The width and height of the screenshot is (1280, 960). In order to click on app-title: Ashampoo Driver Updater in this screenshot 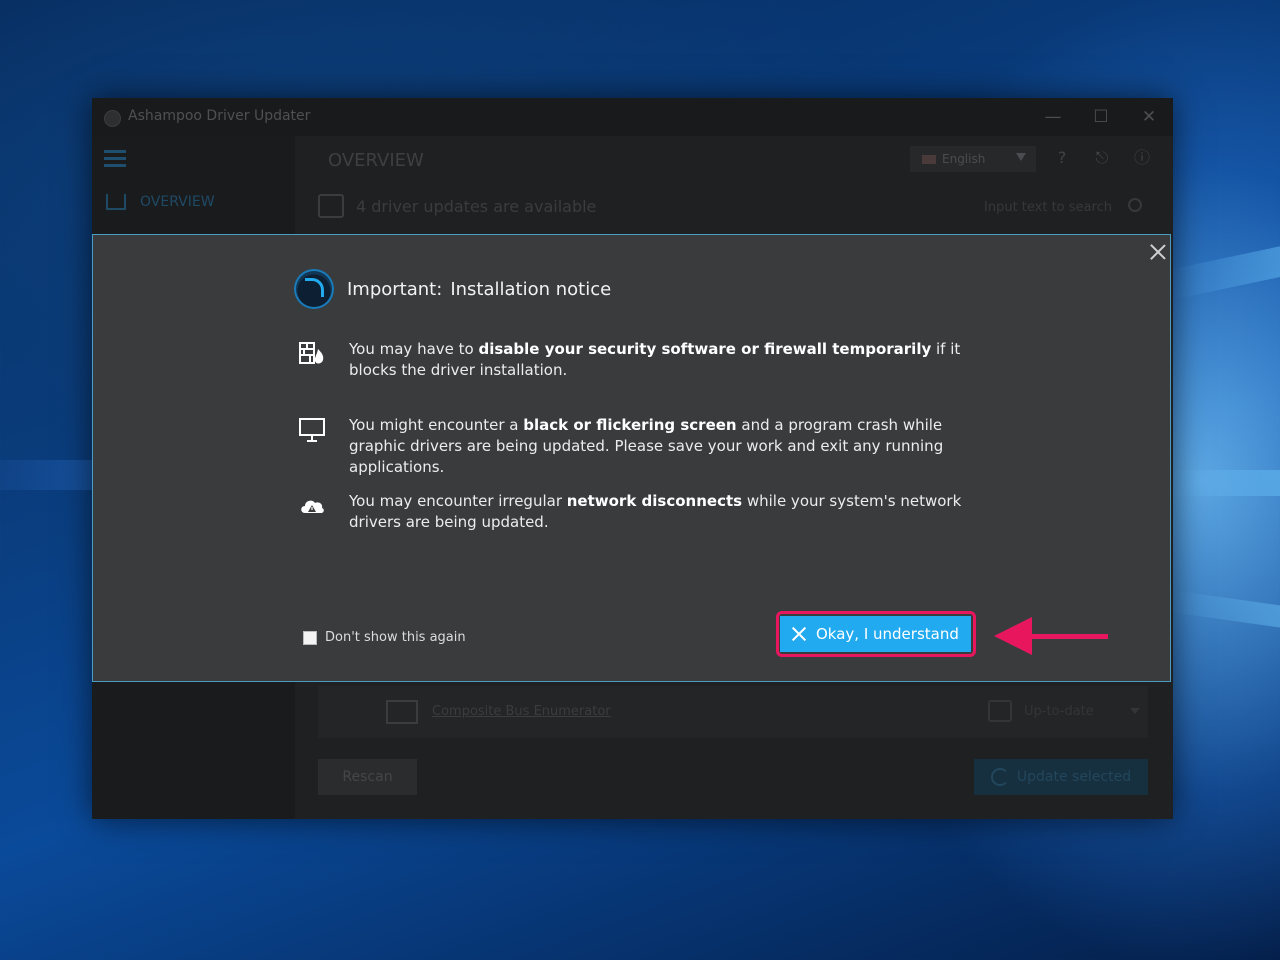, I will do `click(219, 116)`.